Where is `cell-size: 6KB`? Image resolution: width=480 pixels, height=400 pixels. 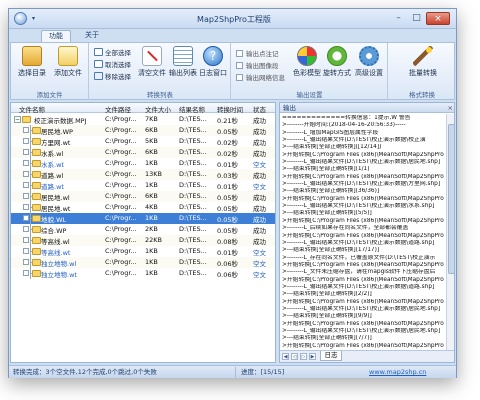
cell-size: 6KB is located at coordinates (151, 196).